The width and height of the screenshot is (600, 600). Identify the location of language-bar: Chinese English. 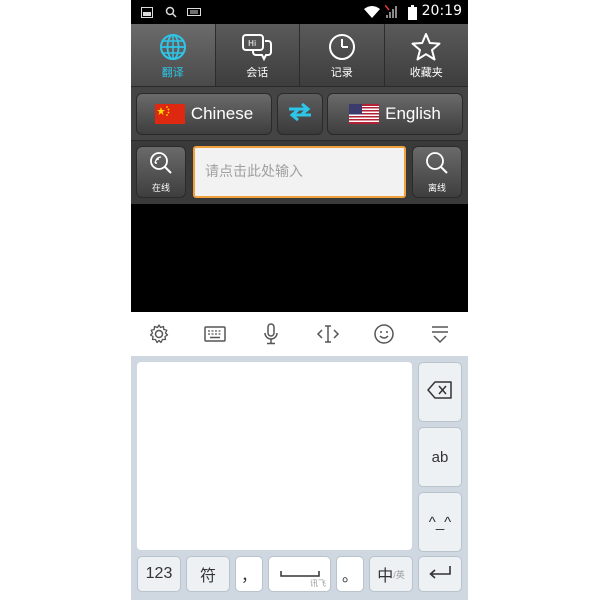
(299, 113).